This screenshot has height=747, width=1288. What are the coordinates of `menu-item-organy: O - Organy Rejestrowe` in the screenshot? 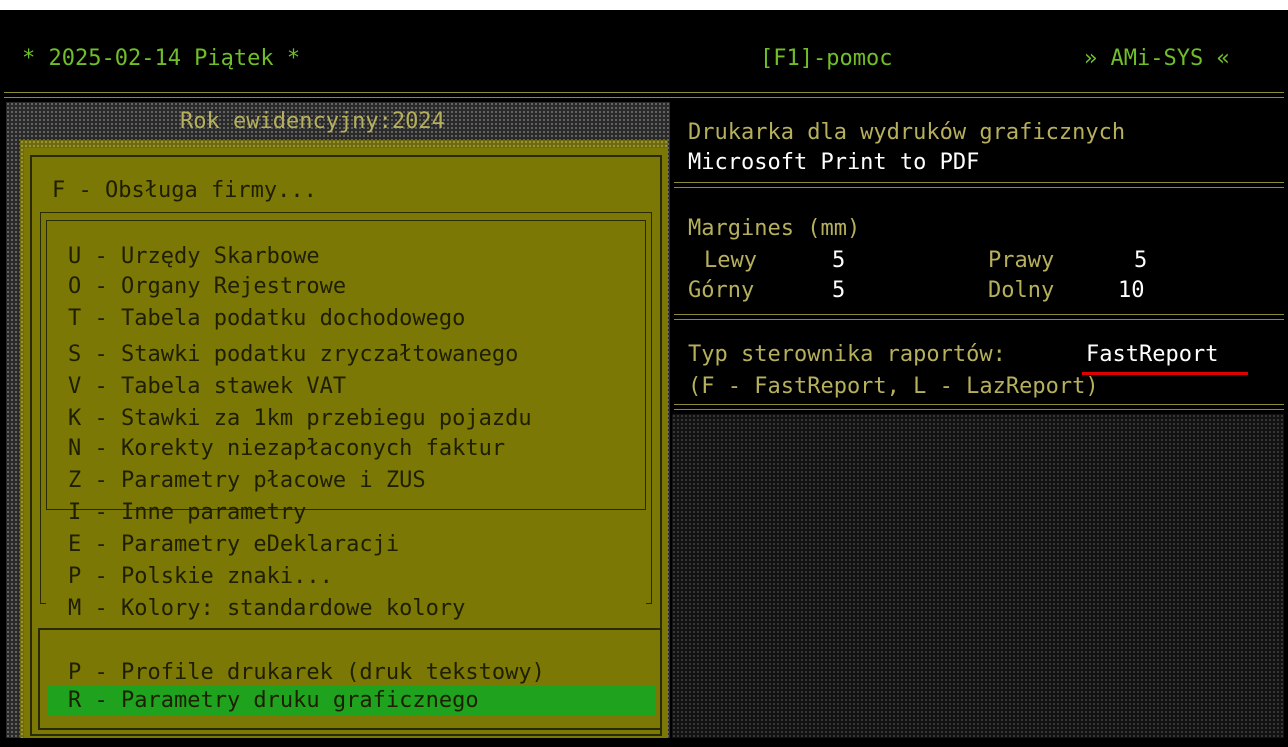 It's located at (207, 287).